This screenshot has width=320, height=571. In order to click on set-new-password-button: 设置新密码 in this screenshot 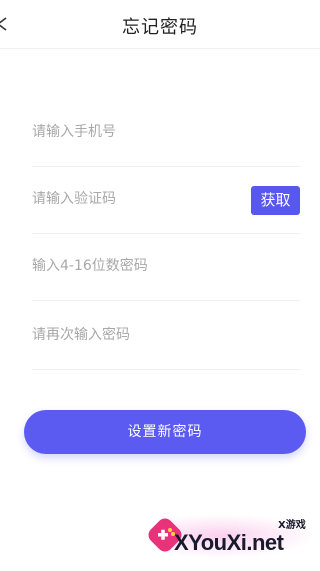, I will do `click(165, 432)`.